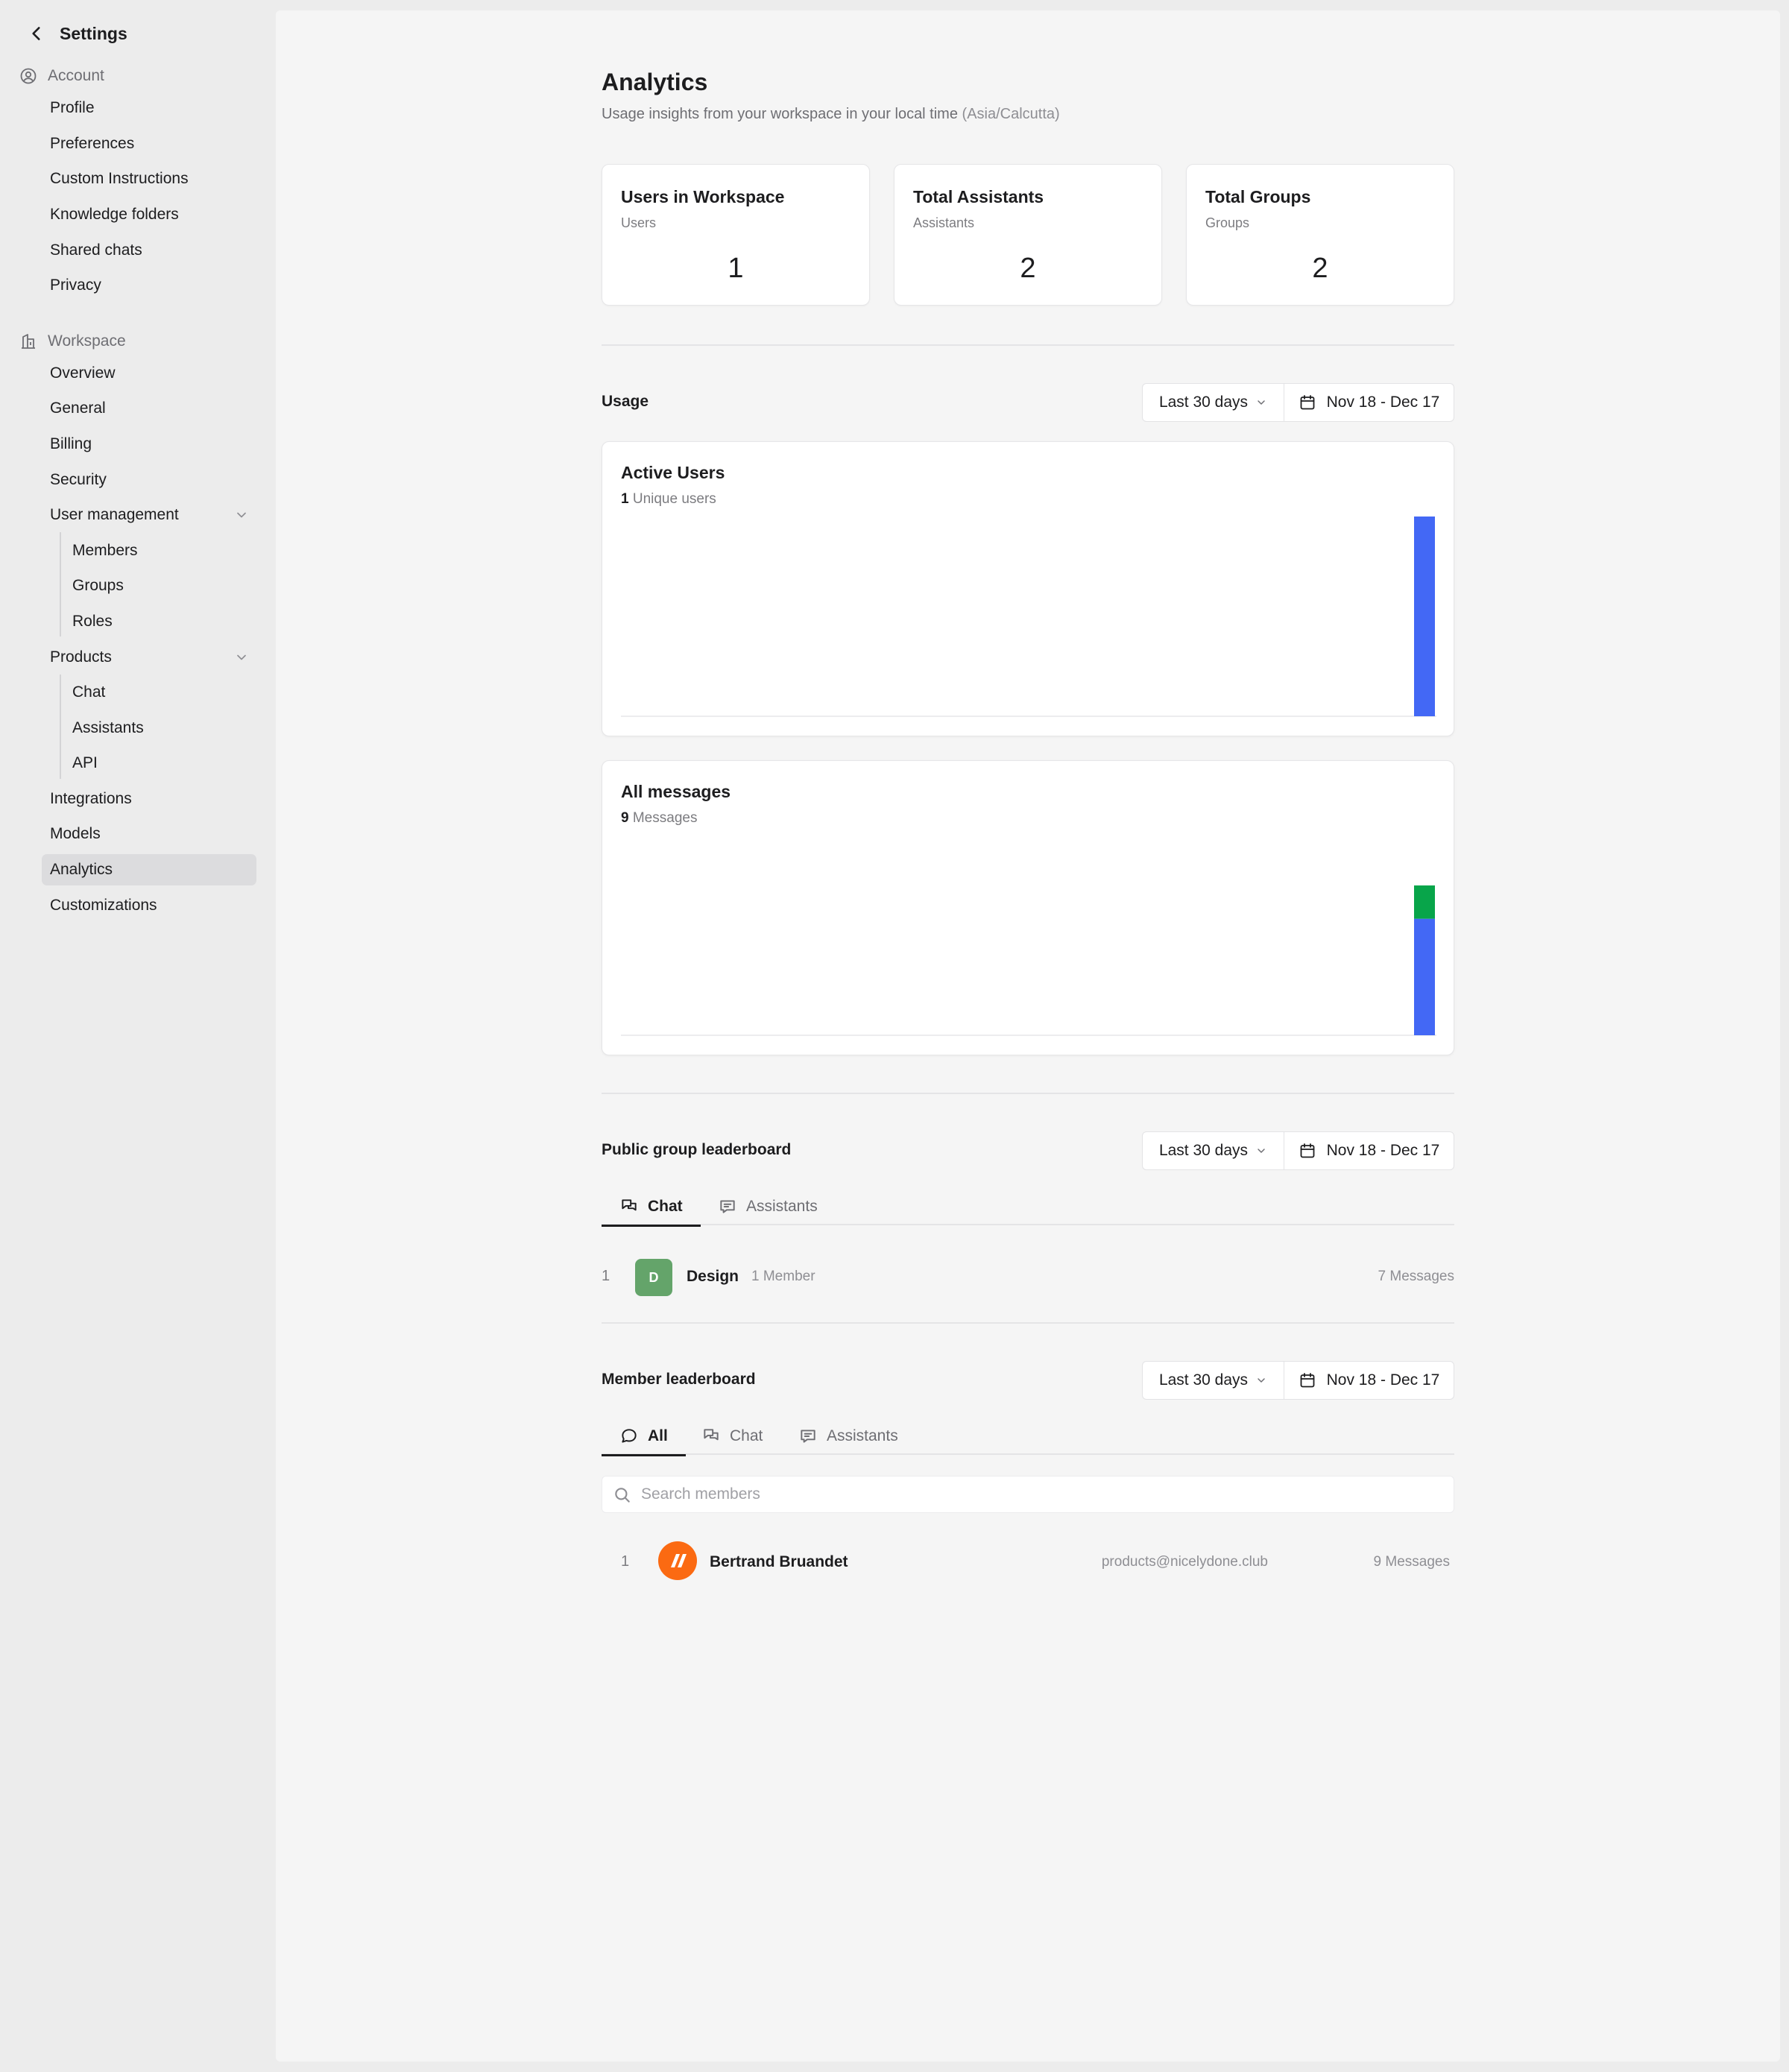 This screenshot has width=1789, height=2072. What do you see at coordinates (36, 33) in the screenshot?
I see `chevron-left-icon` at bounding box center [36, 33].